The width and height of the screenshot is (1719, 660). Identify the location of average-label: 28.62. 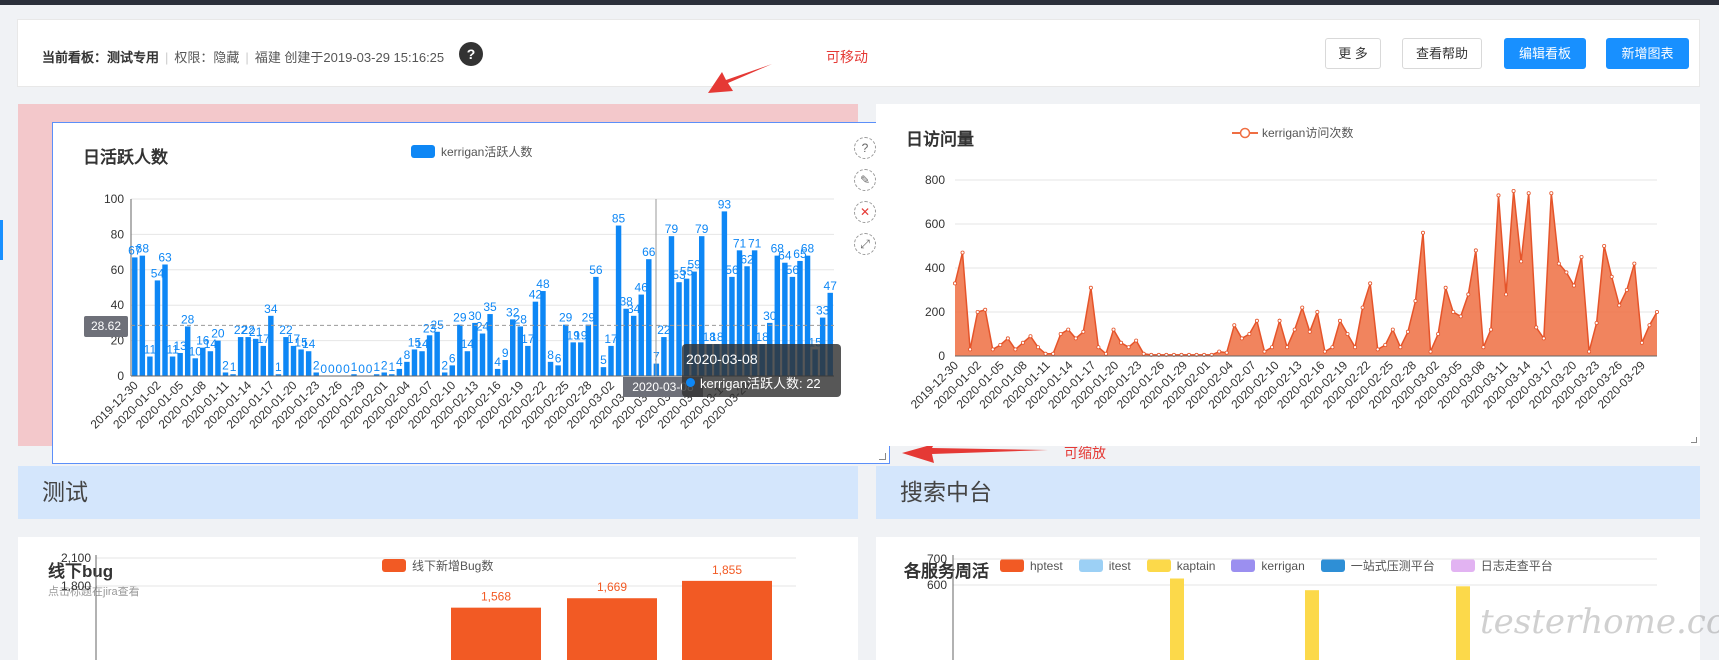
(106, 326).